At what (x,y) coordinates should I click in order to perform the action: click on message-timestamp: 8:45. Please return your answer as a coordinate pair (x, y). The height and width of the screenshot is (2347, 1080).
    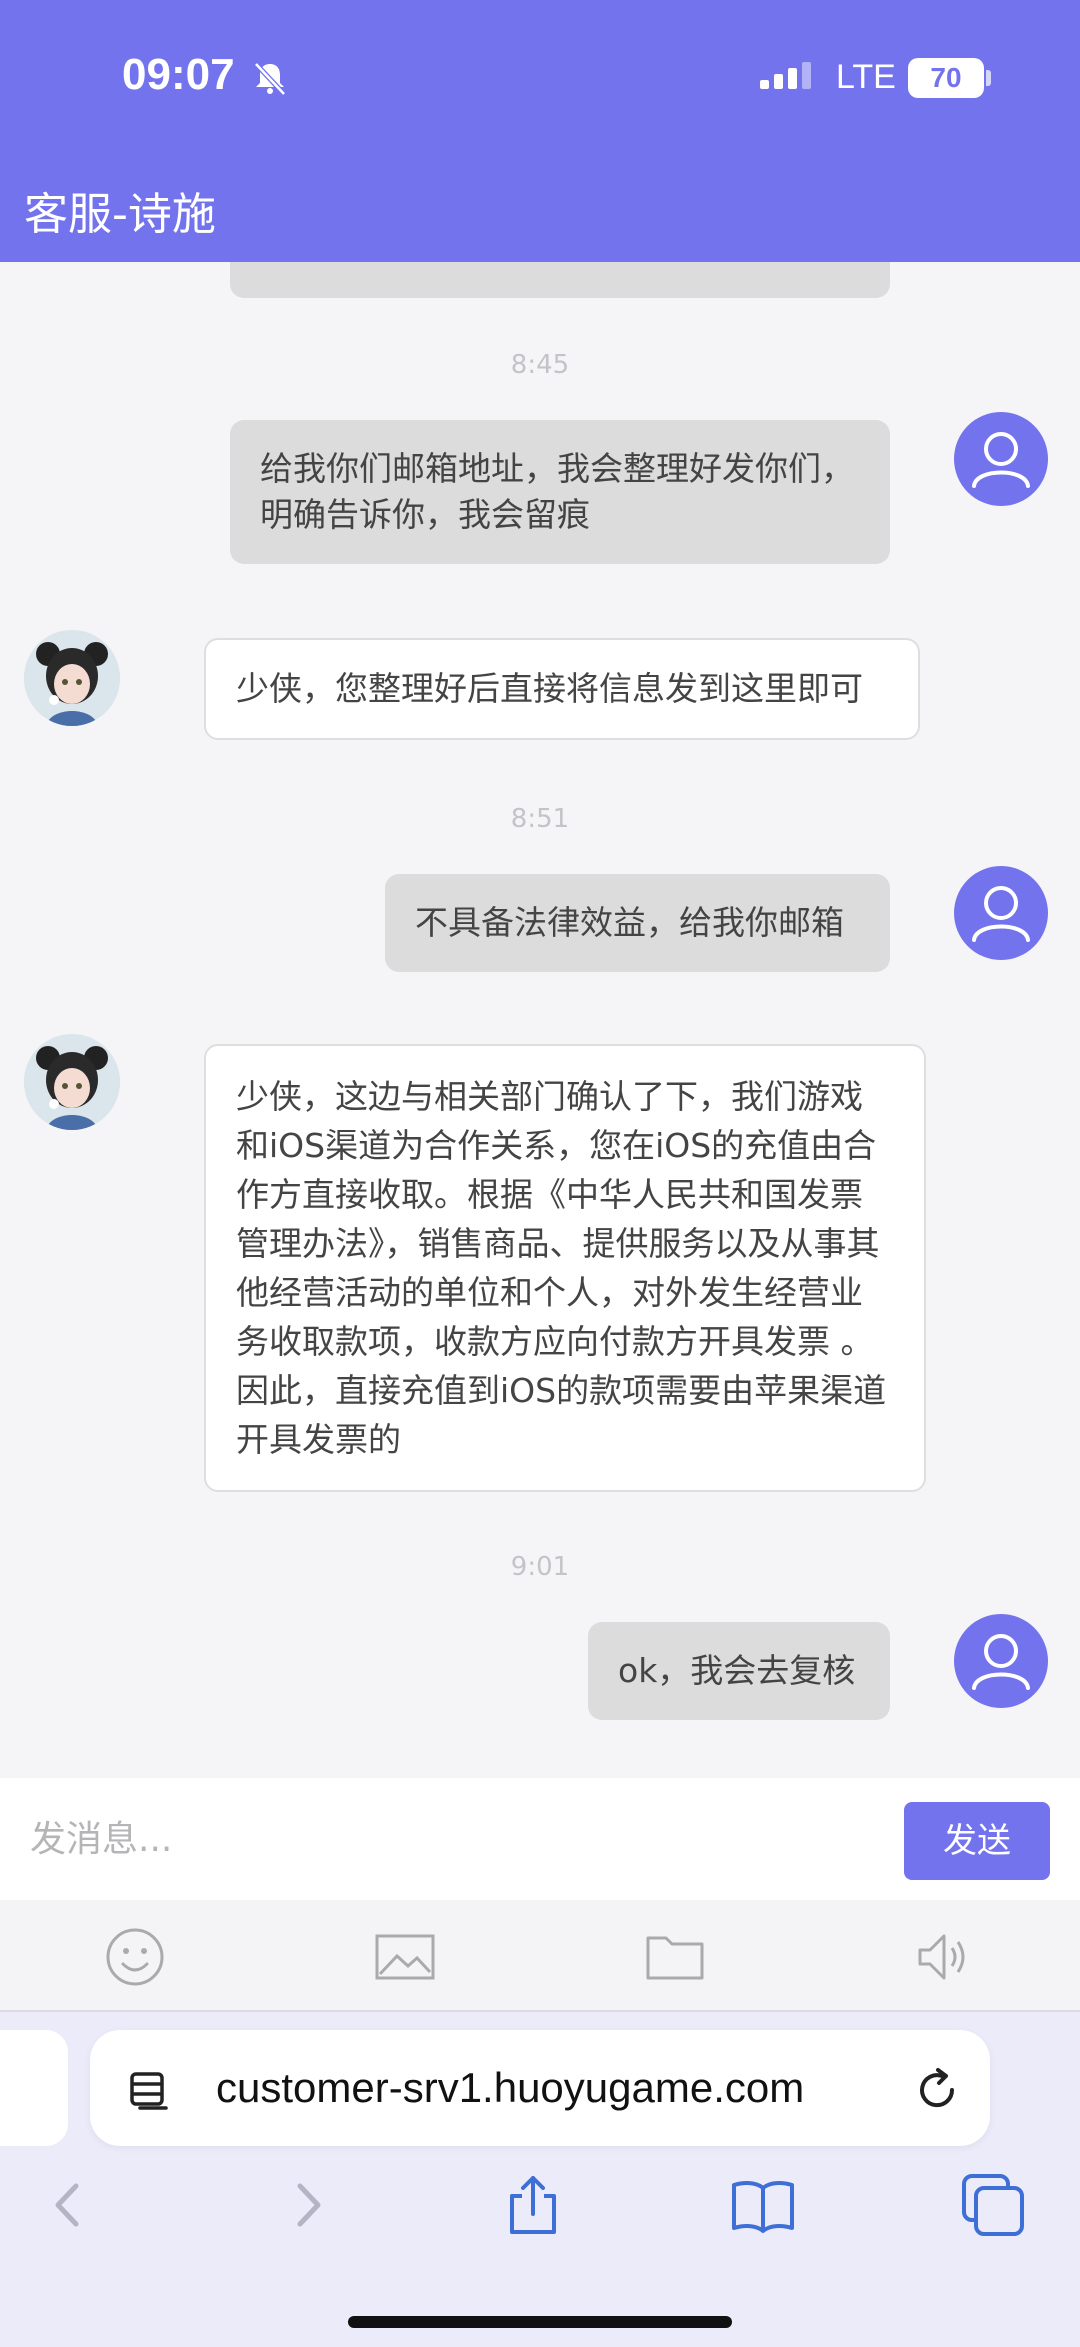
    Looking at the image, I should click on (540, 365).